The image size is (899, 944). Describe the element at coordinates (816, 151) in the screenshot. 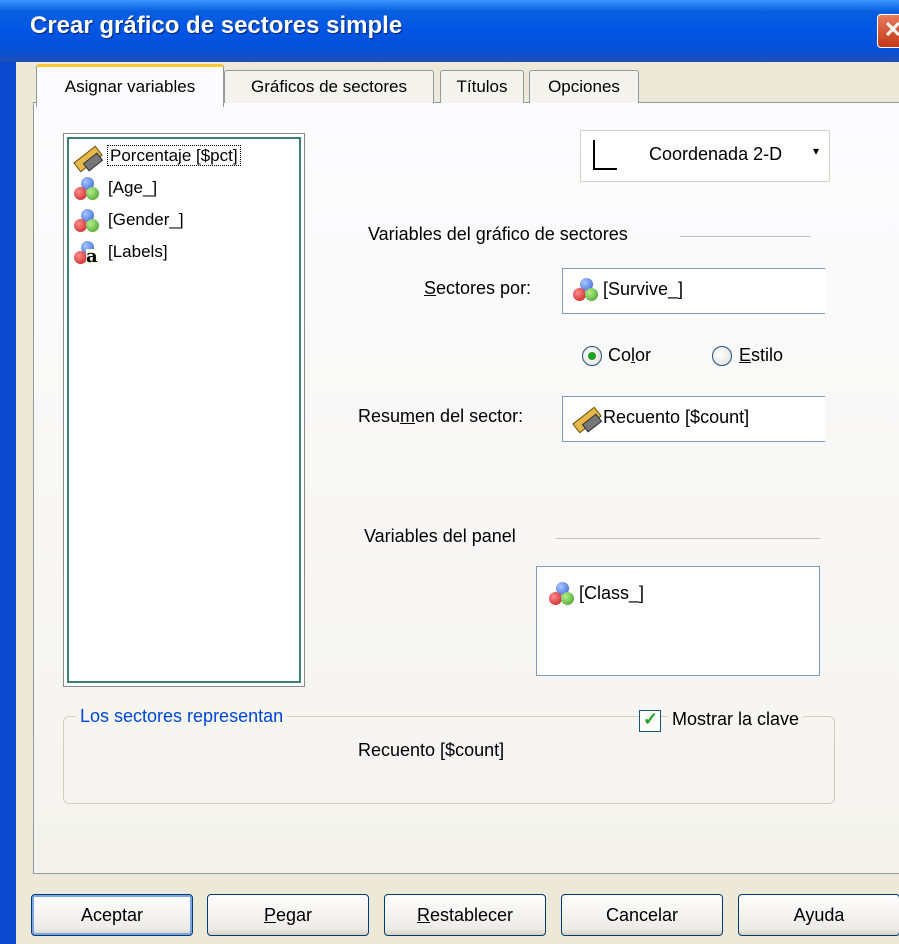

I see `chevron-down-icon: ▾` at that location.